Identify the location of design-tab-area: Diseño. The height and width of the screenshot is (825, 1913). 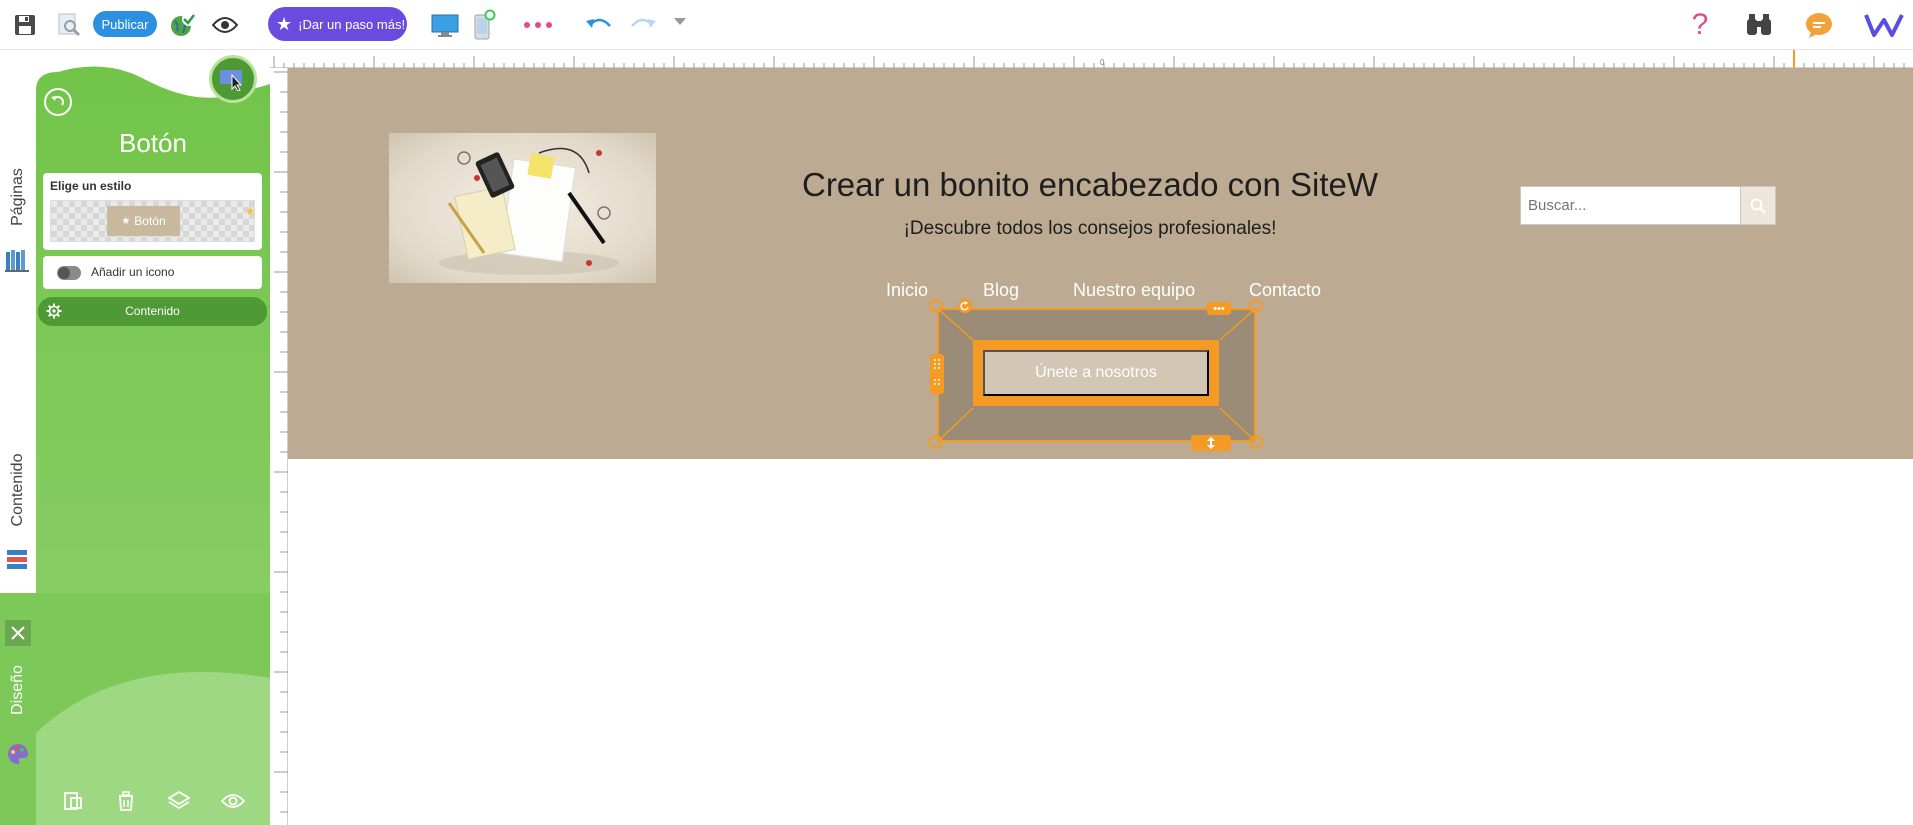
(135, 709).